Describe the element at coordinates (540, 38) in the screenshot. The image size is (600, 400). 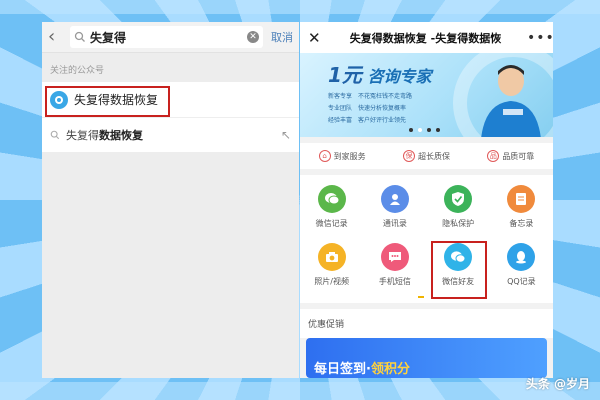
I see `more-icon: •••` at that location.